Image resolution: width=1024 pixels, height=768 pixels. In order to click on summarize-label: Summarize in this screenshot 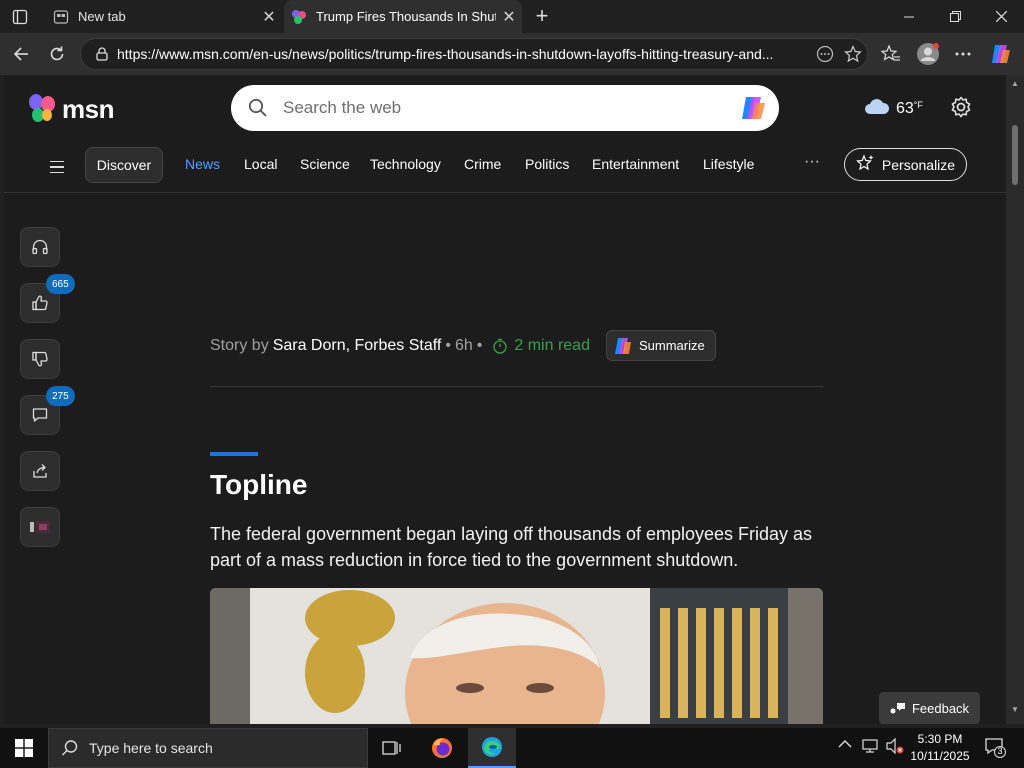, I will do `click(671, 345)`.